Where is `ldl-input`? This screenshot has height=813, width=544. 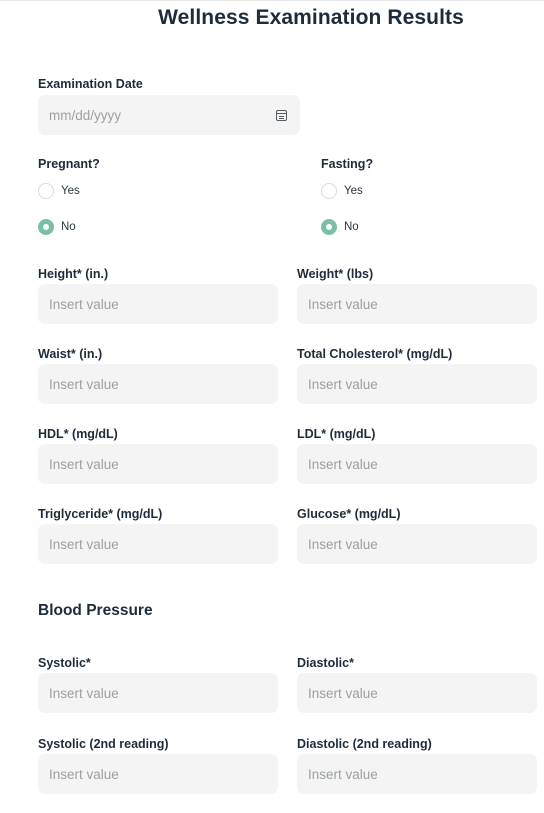
ldl-input is located at coordinates (417, 464).